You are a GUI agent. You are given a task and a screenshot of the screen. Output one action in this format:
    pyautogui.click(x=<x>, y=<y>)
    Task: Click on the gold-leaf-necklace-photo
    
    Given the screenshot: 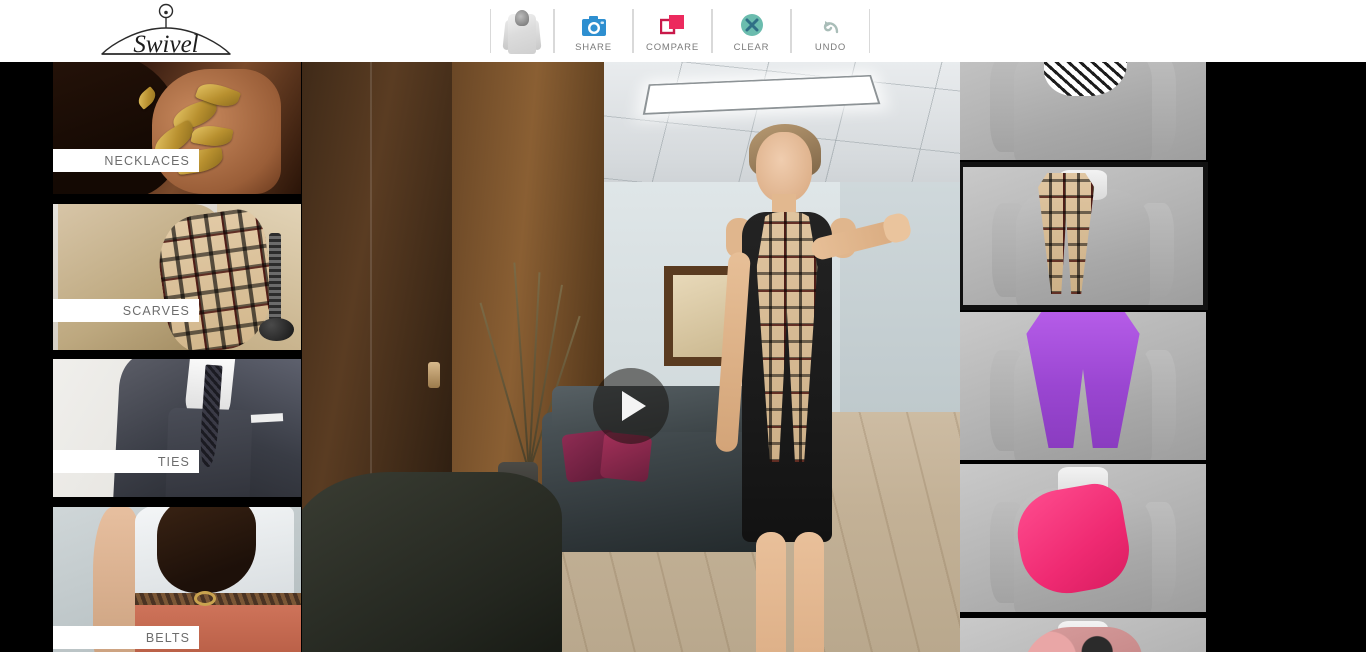 What is the action you would take?
    pyautogui.click(x=177, y=128)
    